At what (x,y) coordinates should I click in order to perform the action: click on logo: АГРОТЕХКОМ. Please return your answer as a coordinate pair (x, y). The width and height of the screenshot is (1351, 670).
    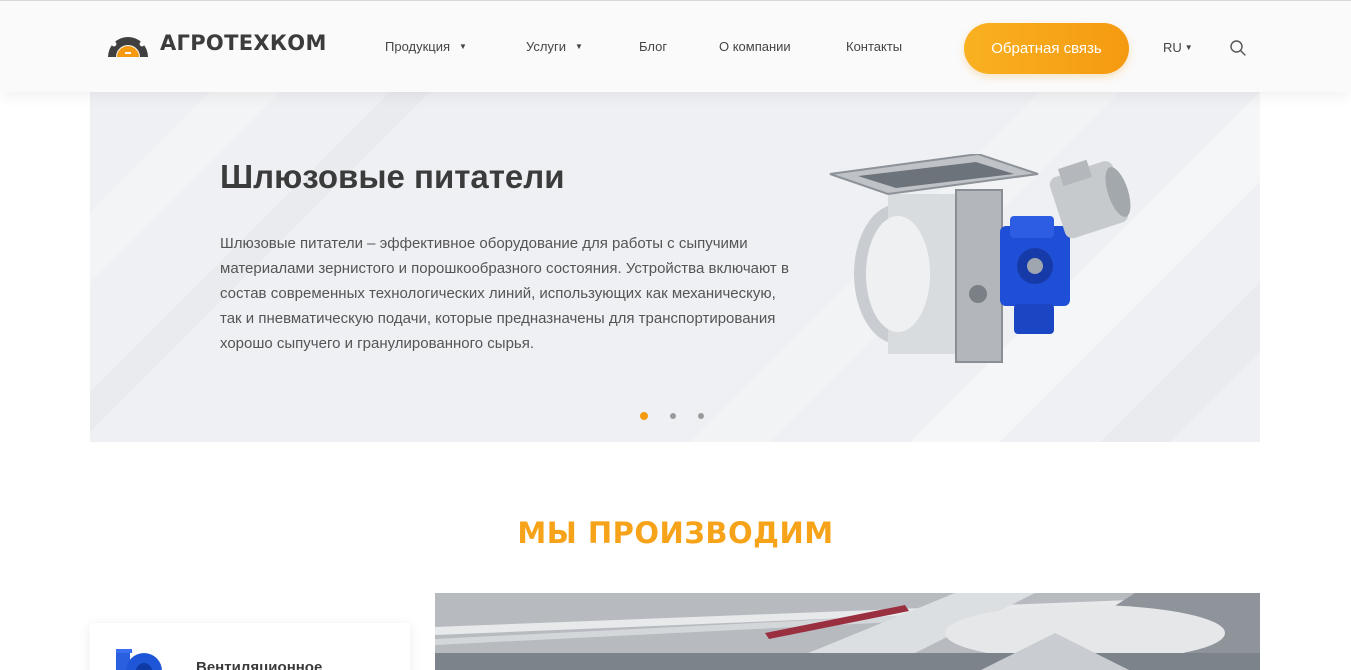
    Looking at the image, I should click on (215, 41).